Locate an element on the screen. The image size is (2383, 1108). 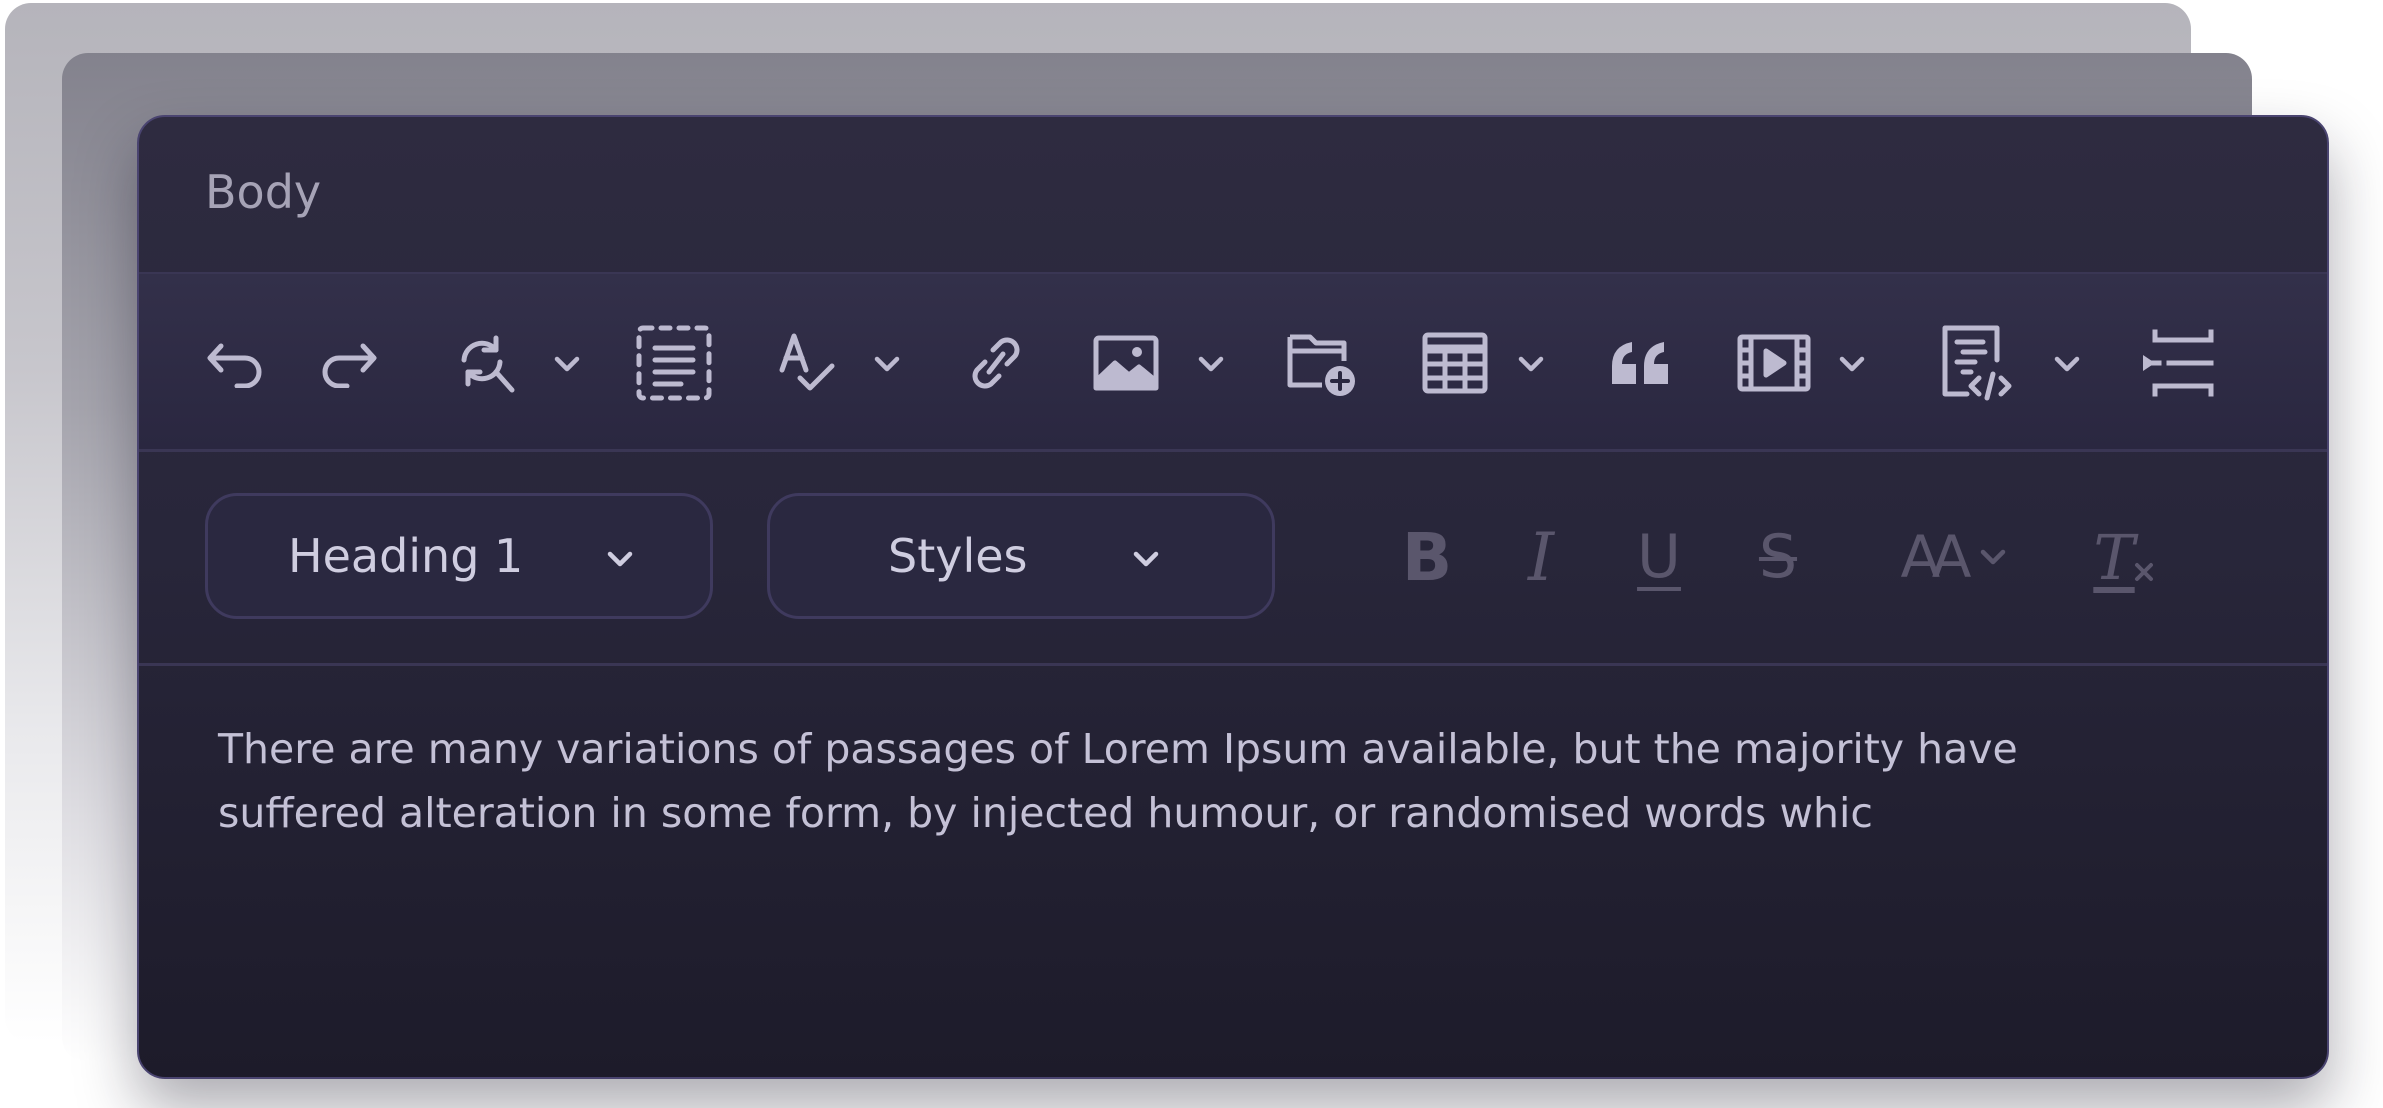
blockquote-button is located at coordinates (1641, 363).